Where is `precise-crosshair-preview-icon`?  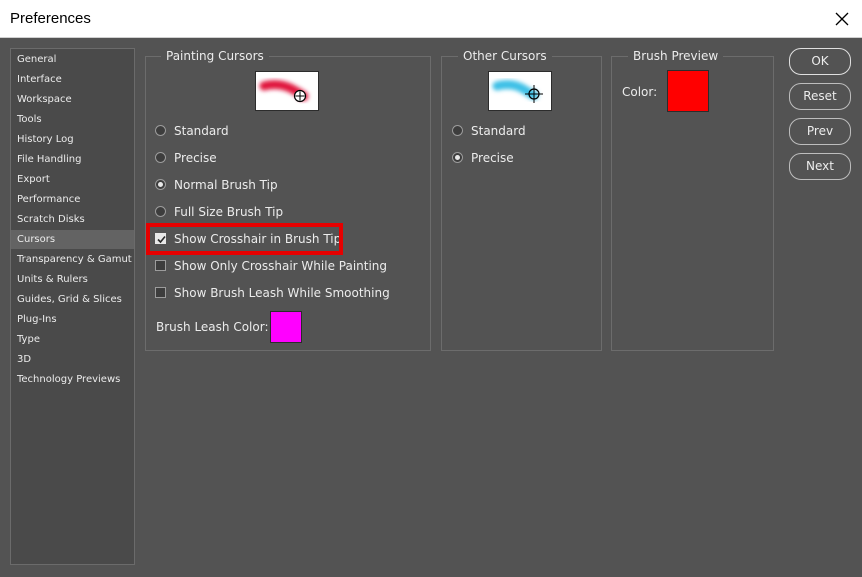
precise-crosshair-preview-icon is located at coordinates (517, 91).